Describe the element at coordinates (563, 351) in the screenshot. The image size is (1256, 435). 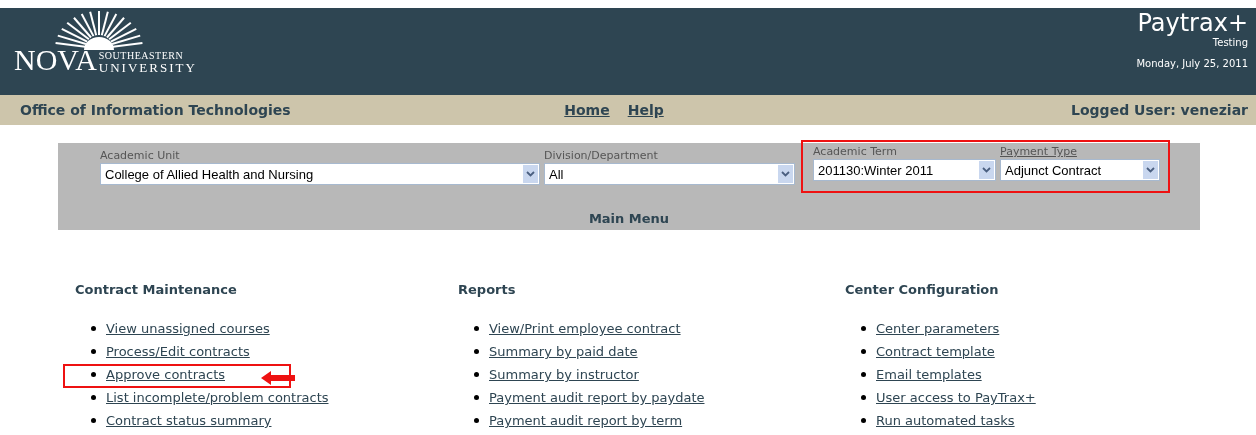
I see `menu-link: Summary by paid date` at that location.